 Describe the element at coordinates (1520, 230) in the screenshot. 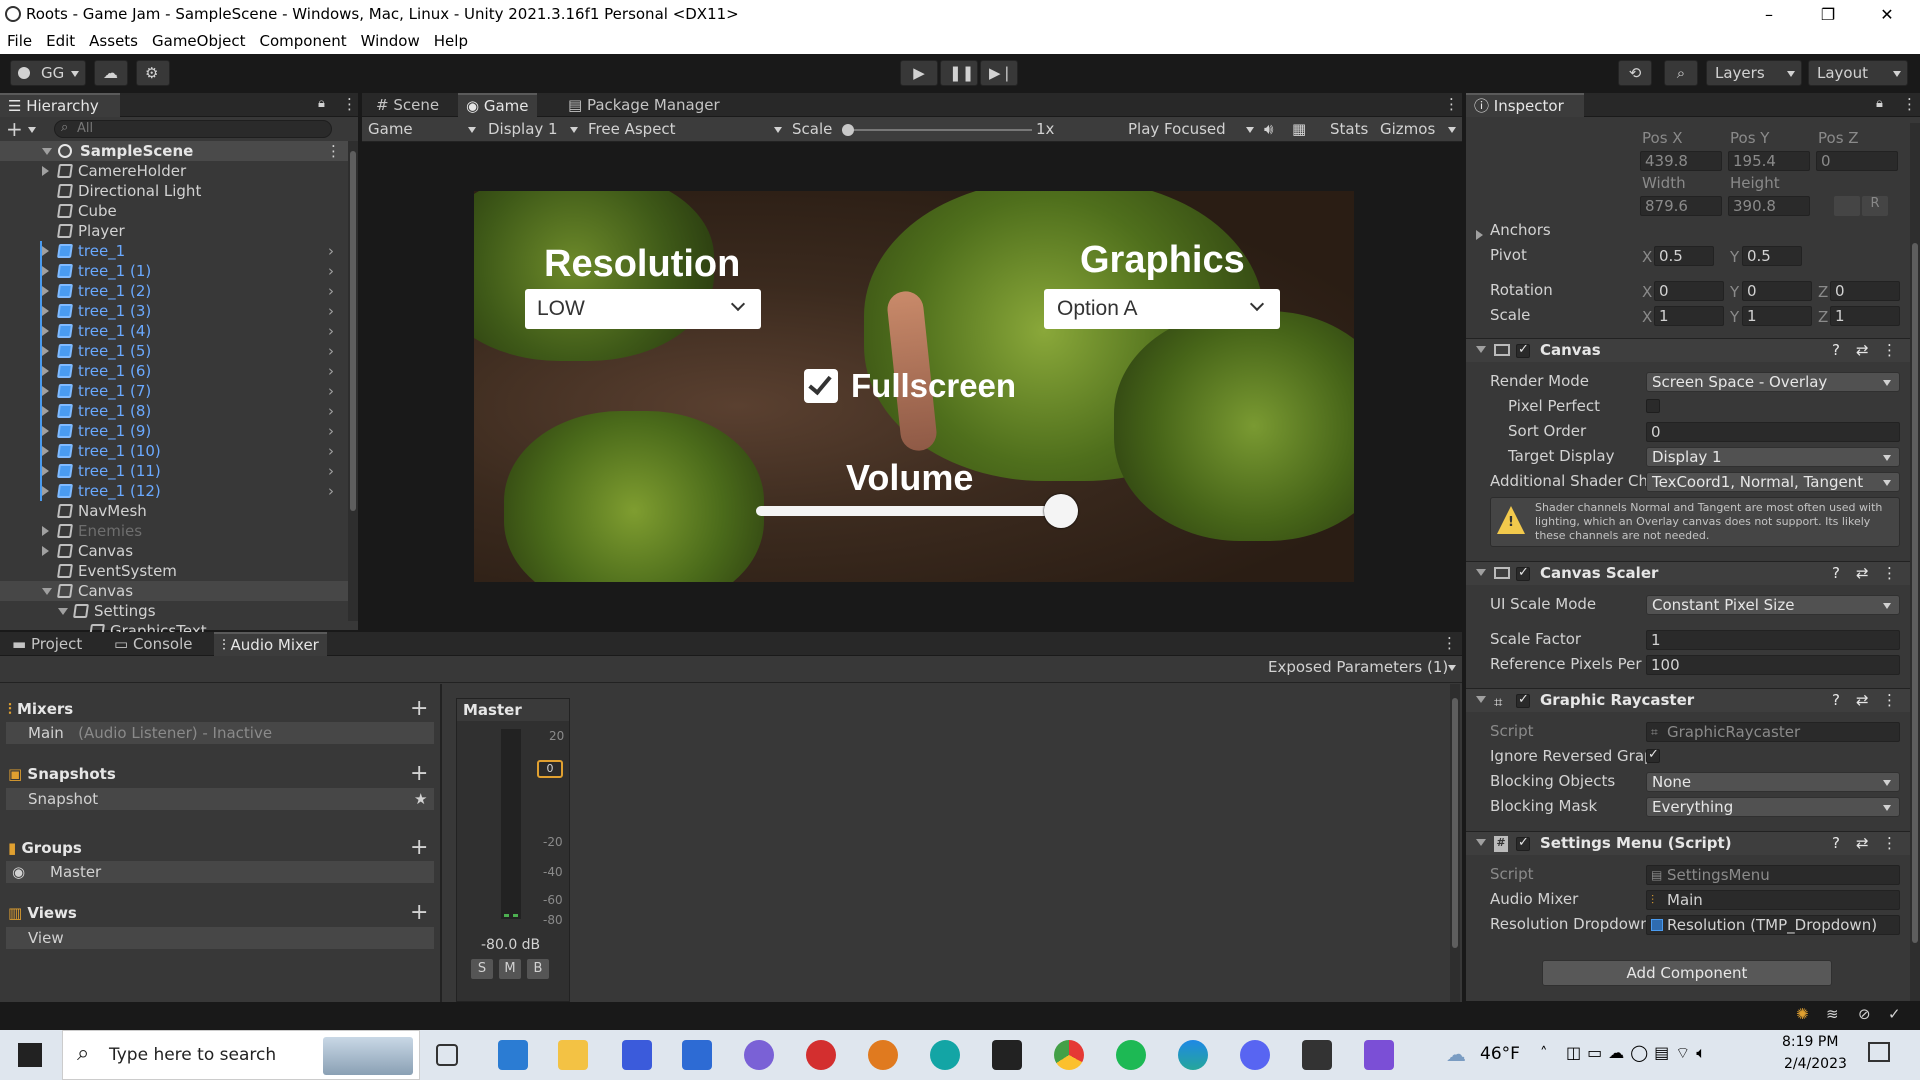

I see `anchors-label: Anchors` at that location.